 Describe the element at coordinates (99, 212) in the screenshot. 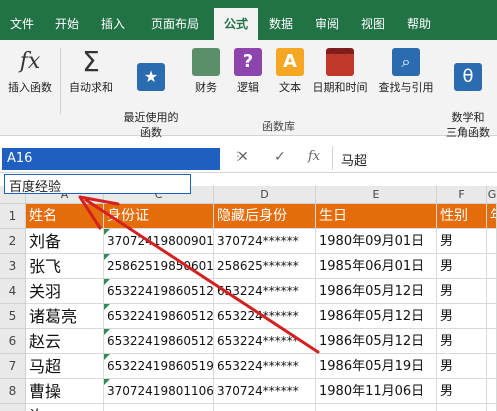

I see `arrow-head` at that location.